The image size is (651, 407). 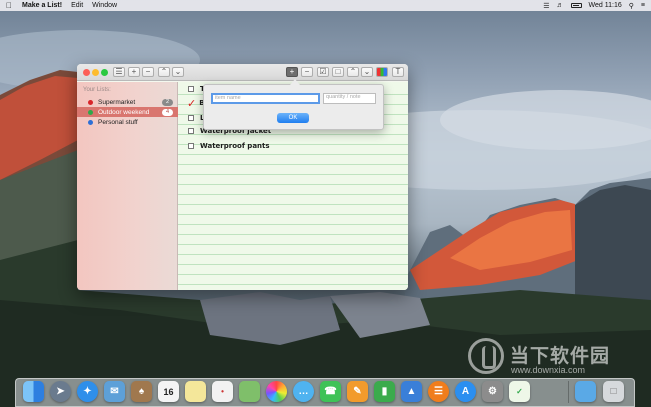 I want to click on reminders-icon: •, so click(x=222, y=391).